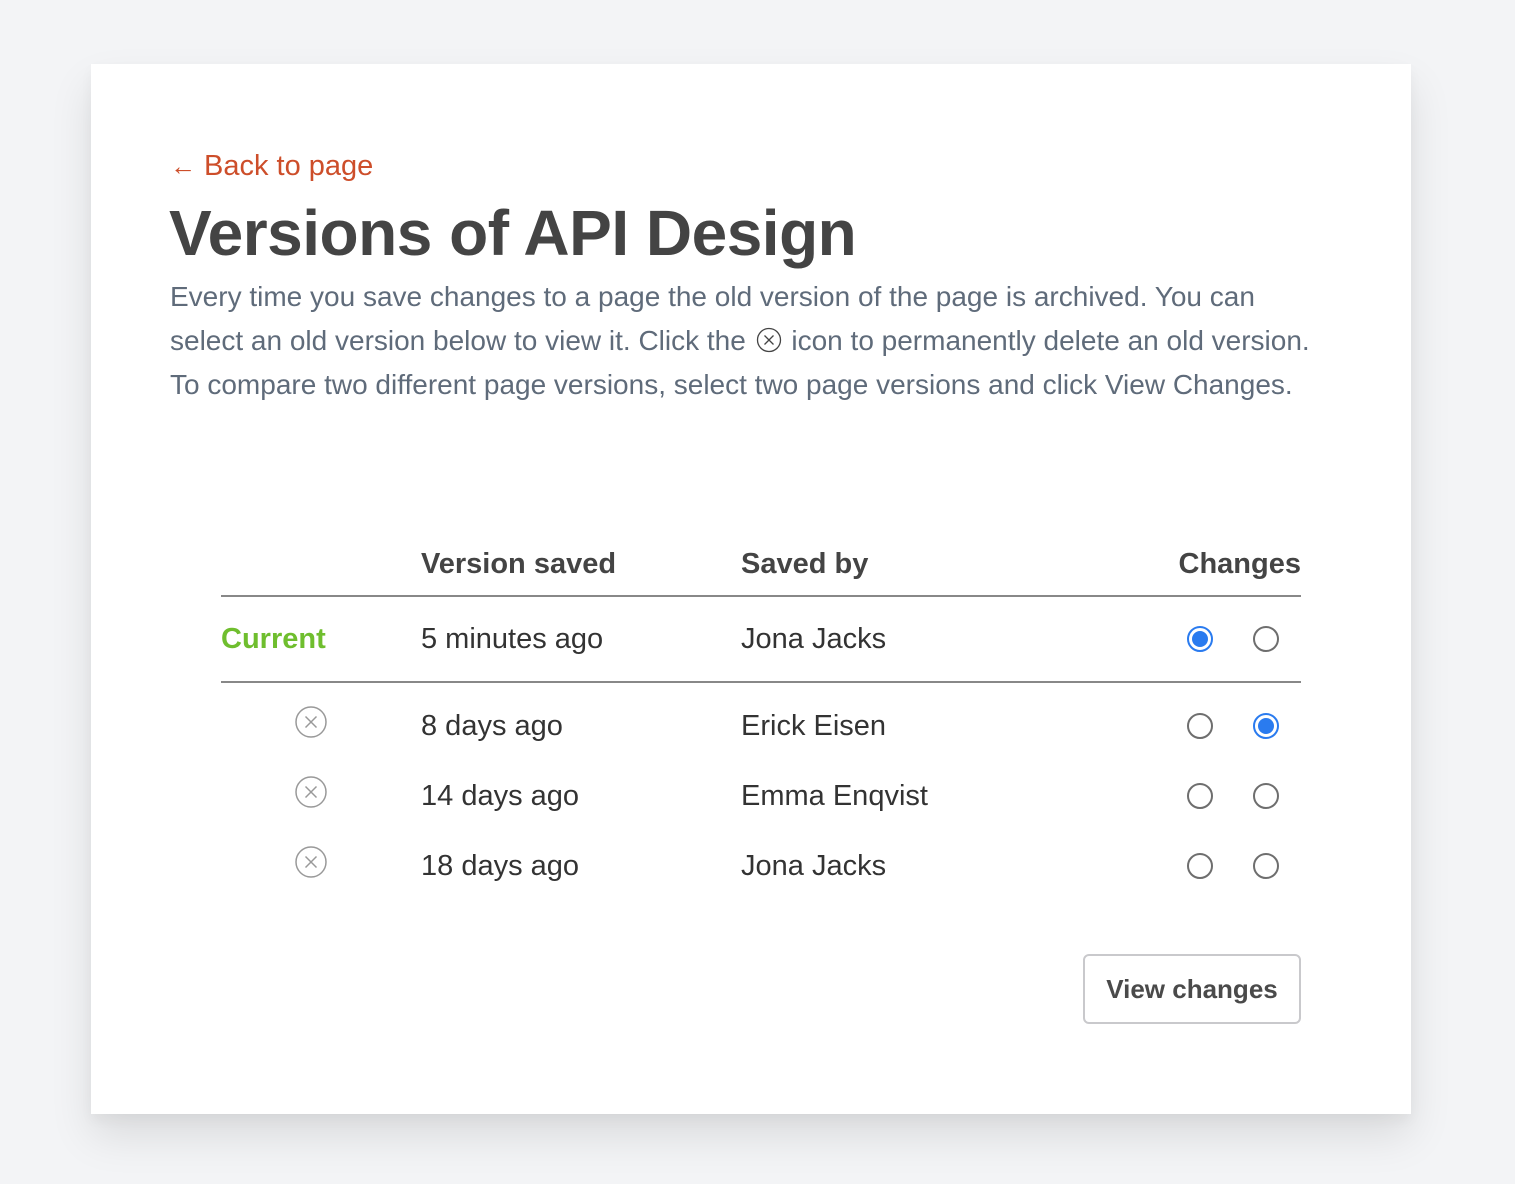 This screenshot has width=1515, height=1184. I want to click on version-saved: 5 minutes ago, so click(512, 638).